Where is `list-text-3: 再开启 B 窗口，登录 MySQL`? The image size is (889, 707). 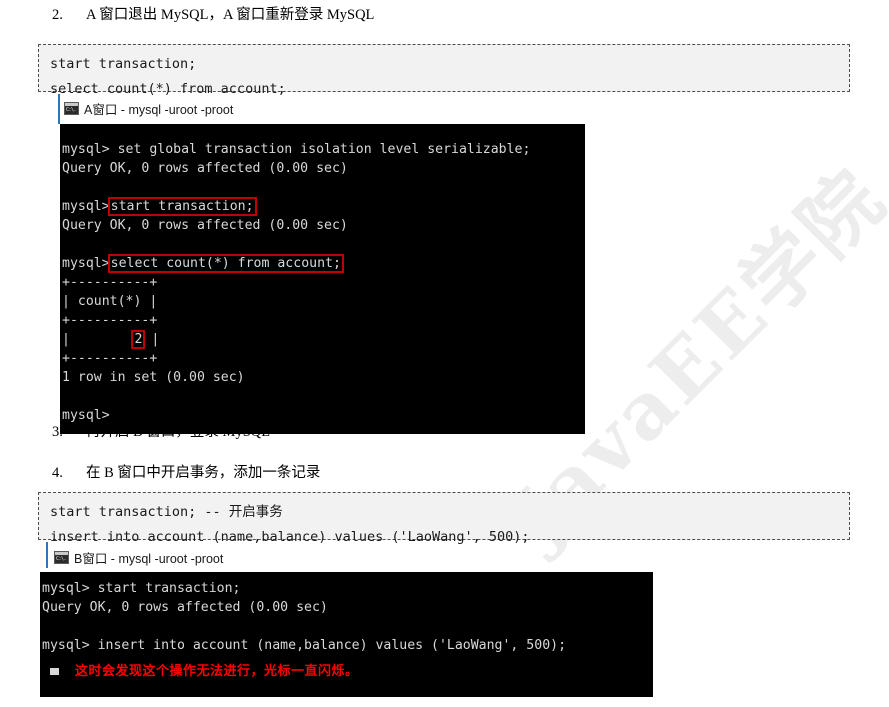 list-text-3: 再开启 B 窗口，登录 MySQL is located at coordinates (178, 432).